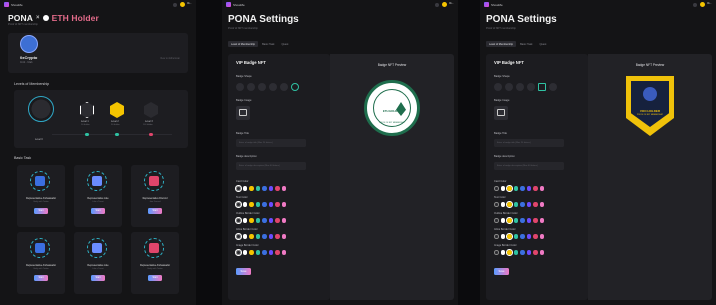 Image resolution: width=716 pixels, height=305 pixels. Describe the element at coordinates (243, 271) in the screenshot. I see `save-button: Save` at that location.